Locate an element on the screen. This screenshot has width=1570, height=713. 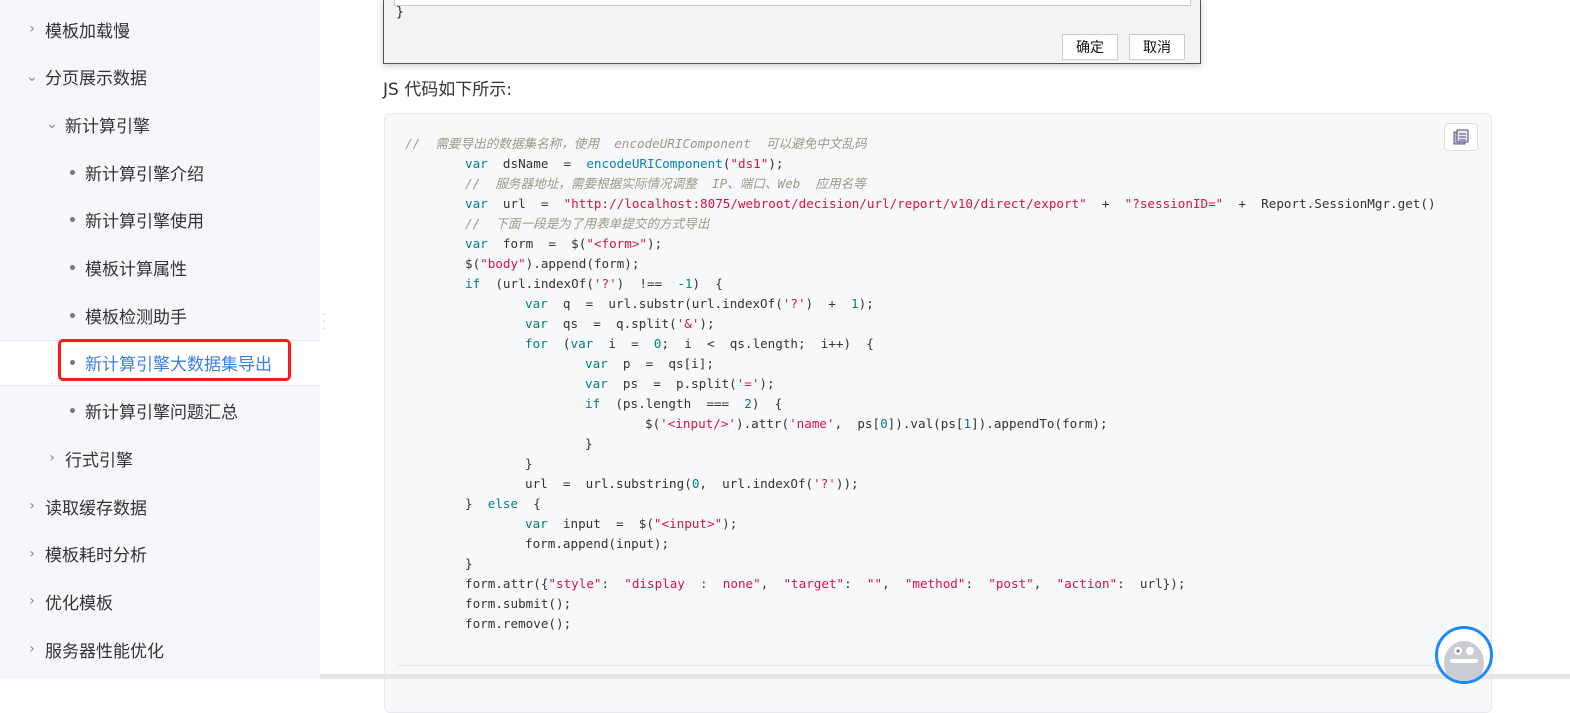
dialog: } 确定 取消 is located at coordinates (792, 32).